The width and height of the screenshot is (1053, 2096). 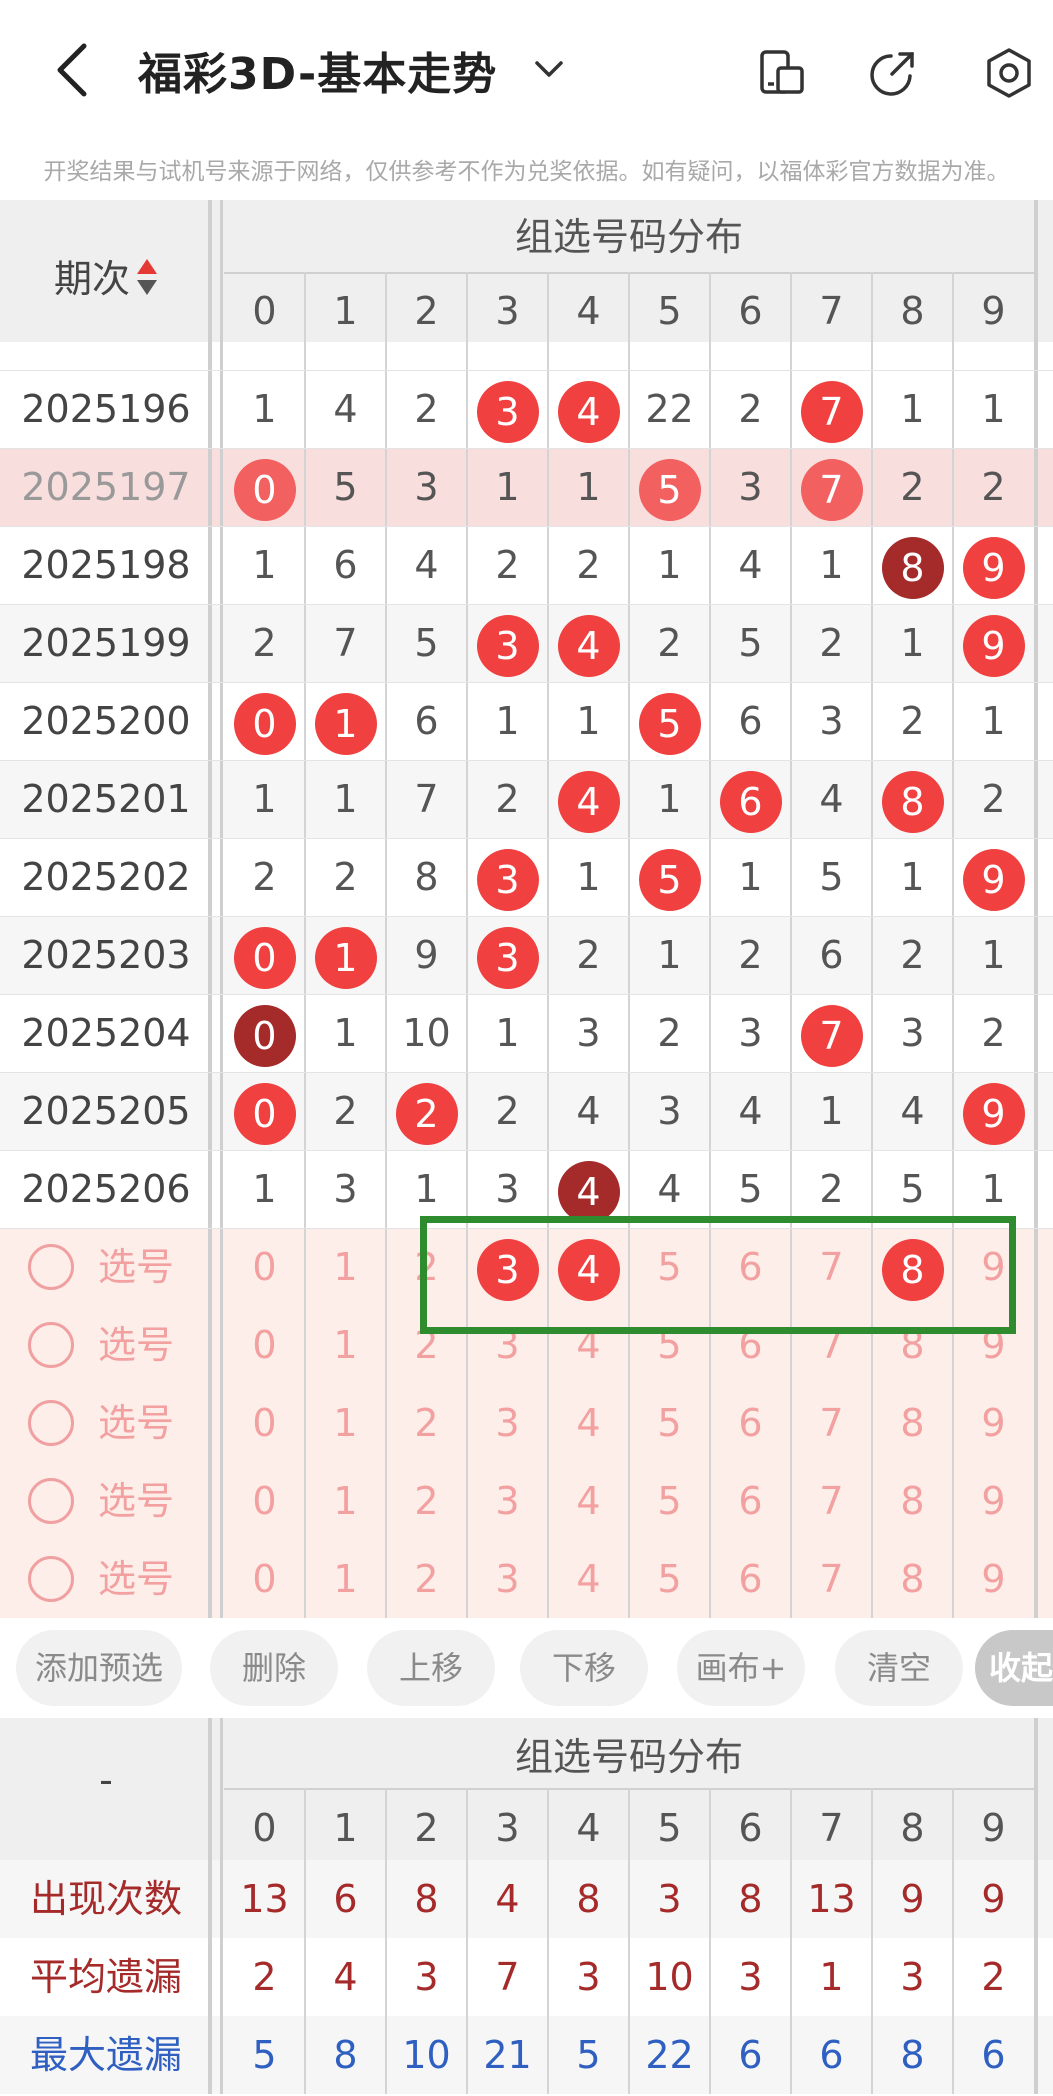 I want to click on sort-icon, so click(x=147, y=281).